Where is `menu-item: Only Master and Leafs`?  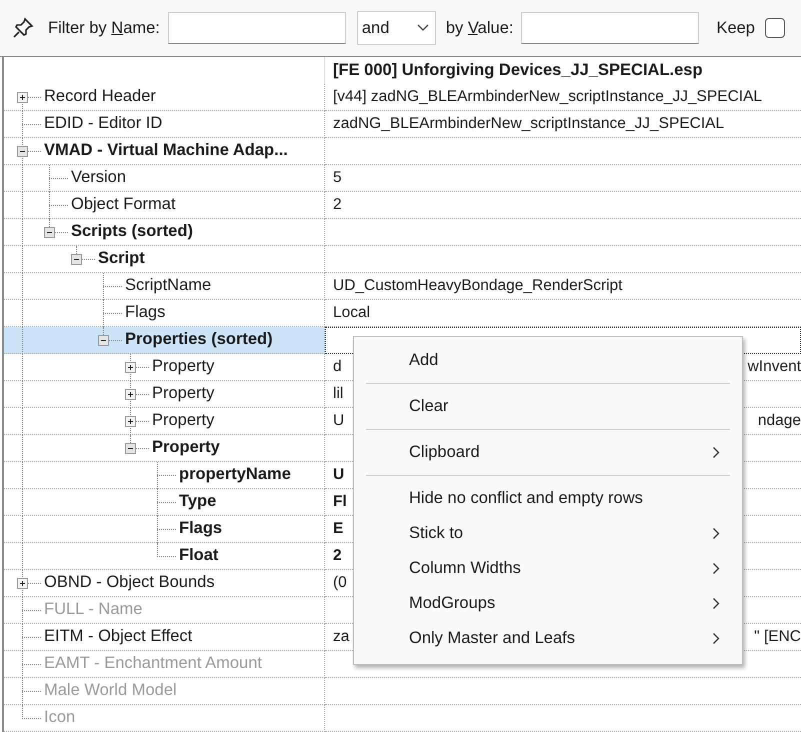 menu-item: Only Master and Leafs is located at coordinates (548, 638).